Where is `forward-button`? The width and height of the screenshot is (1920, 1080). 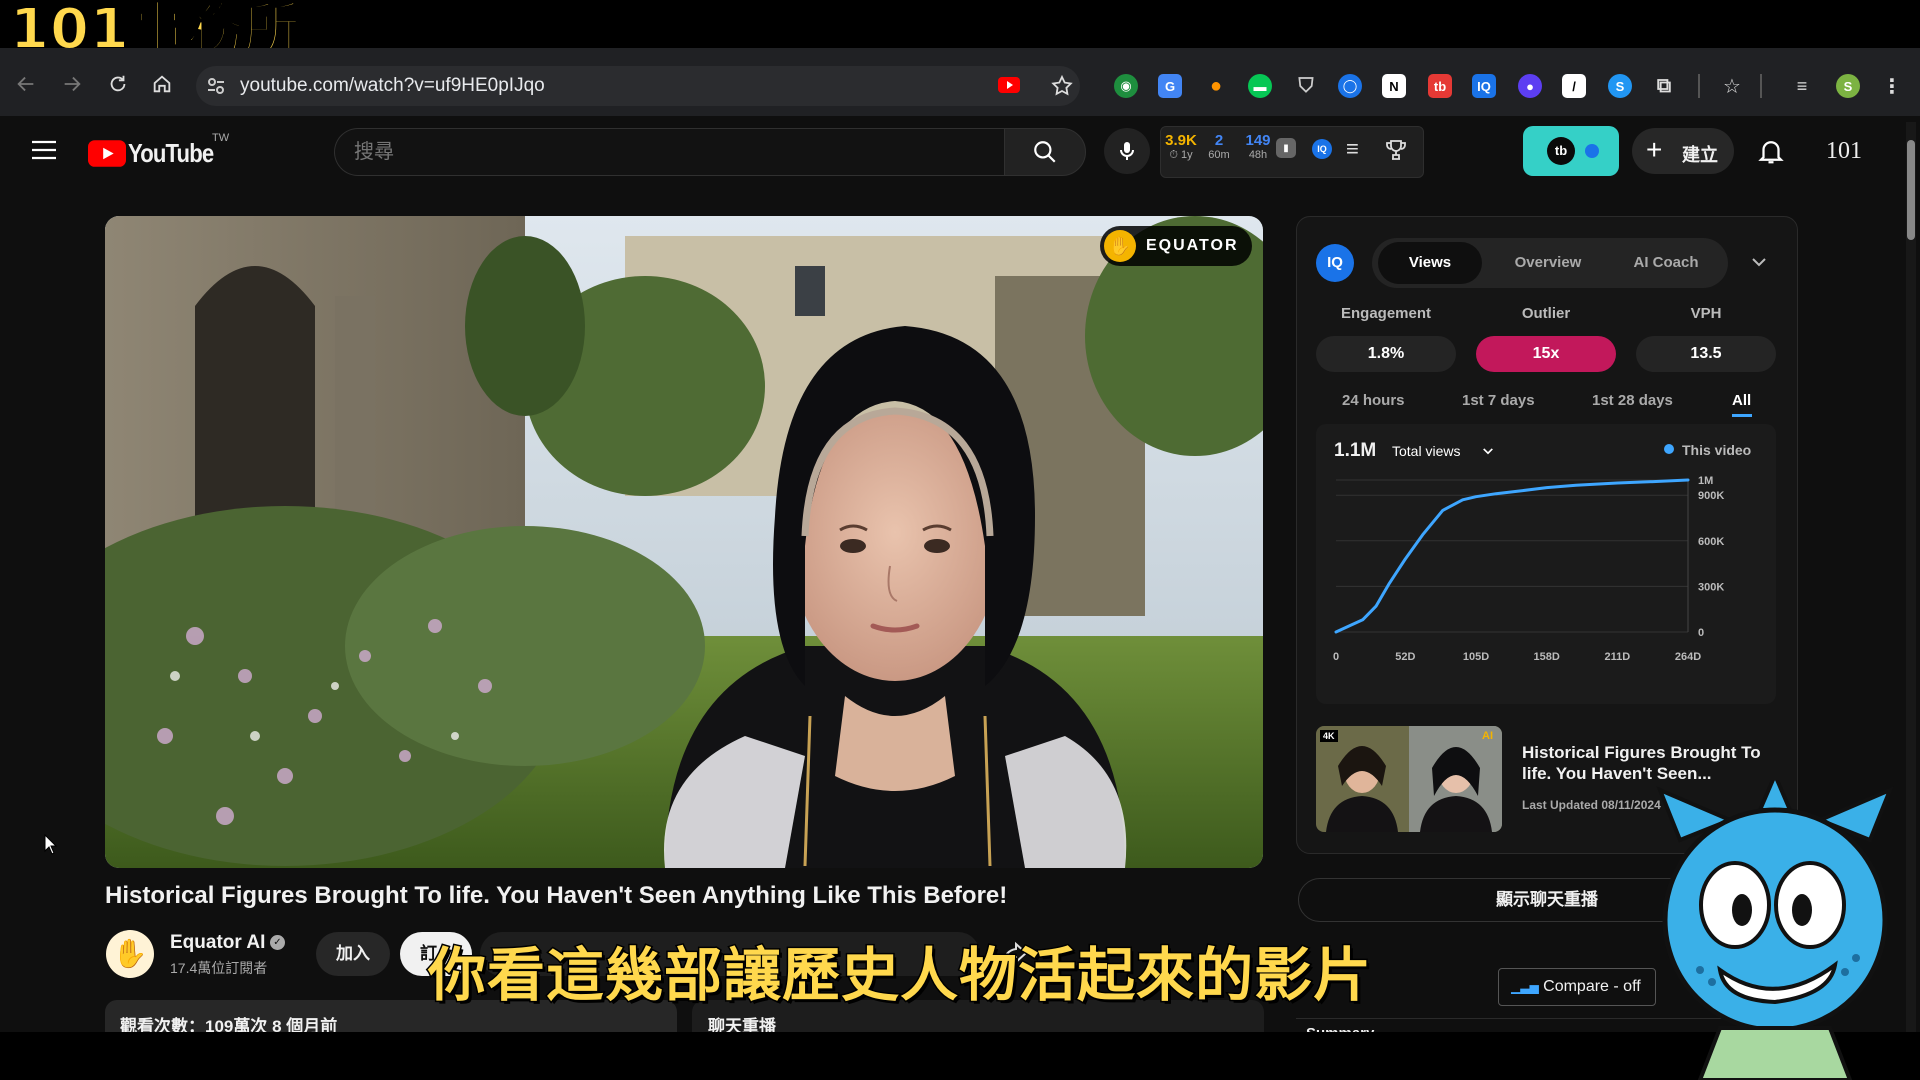 forward-button is located at coordinates (72, 84).